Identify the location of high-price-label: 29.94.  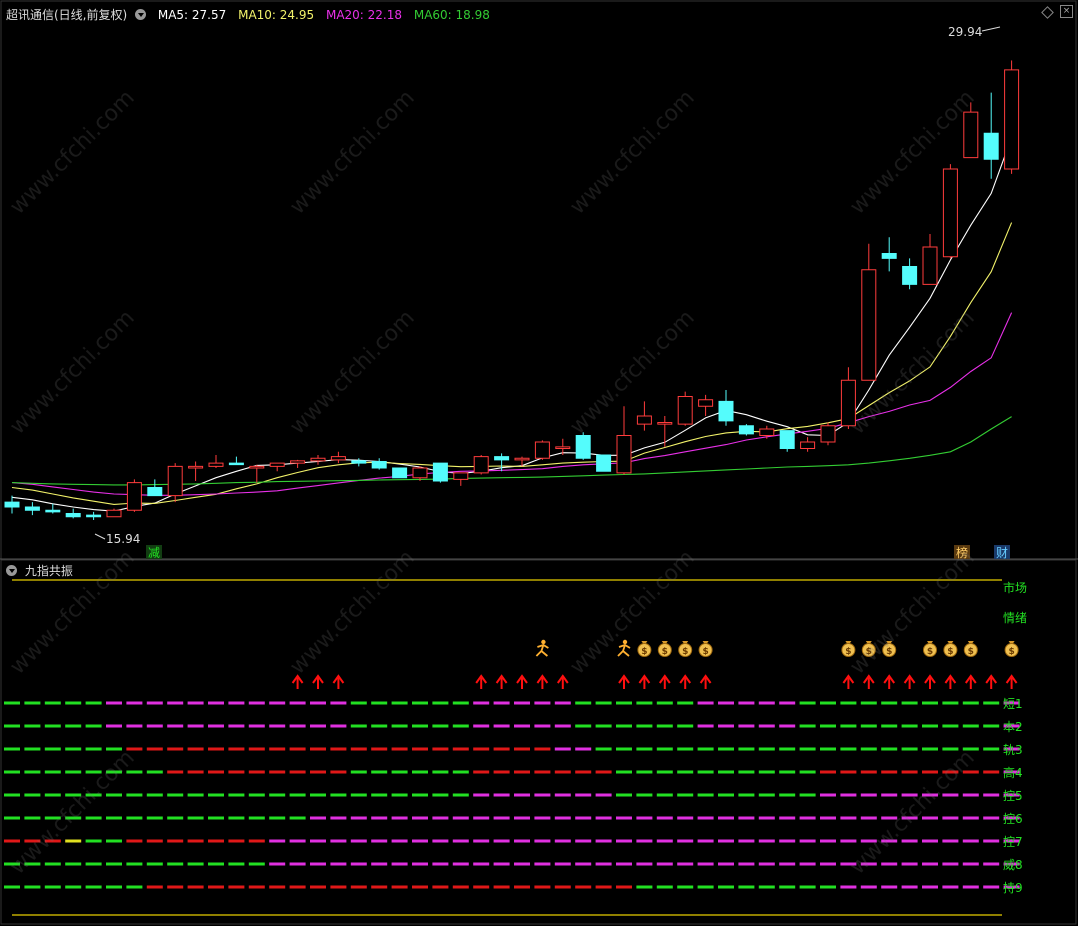
(965, 32).